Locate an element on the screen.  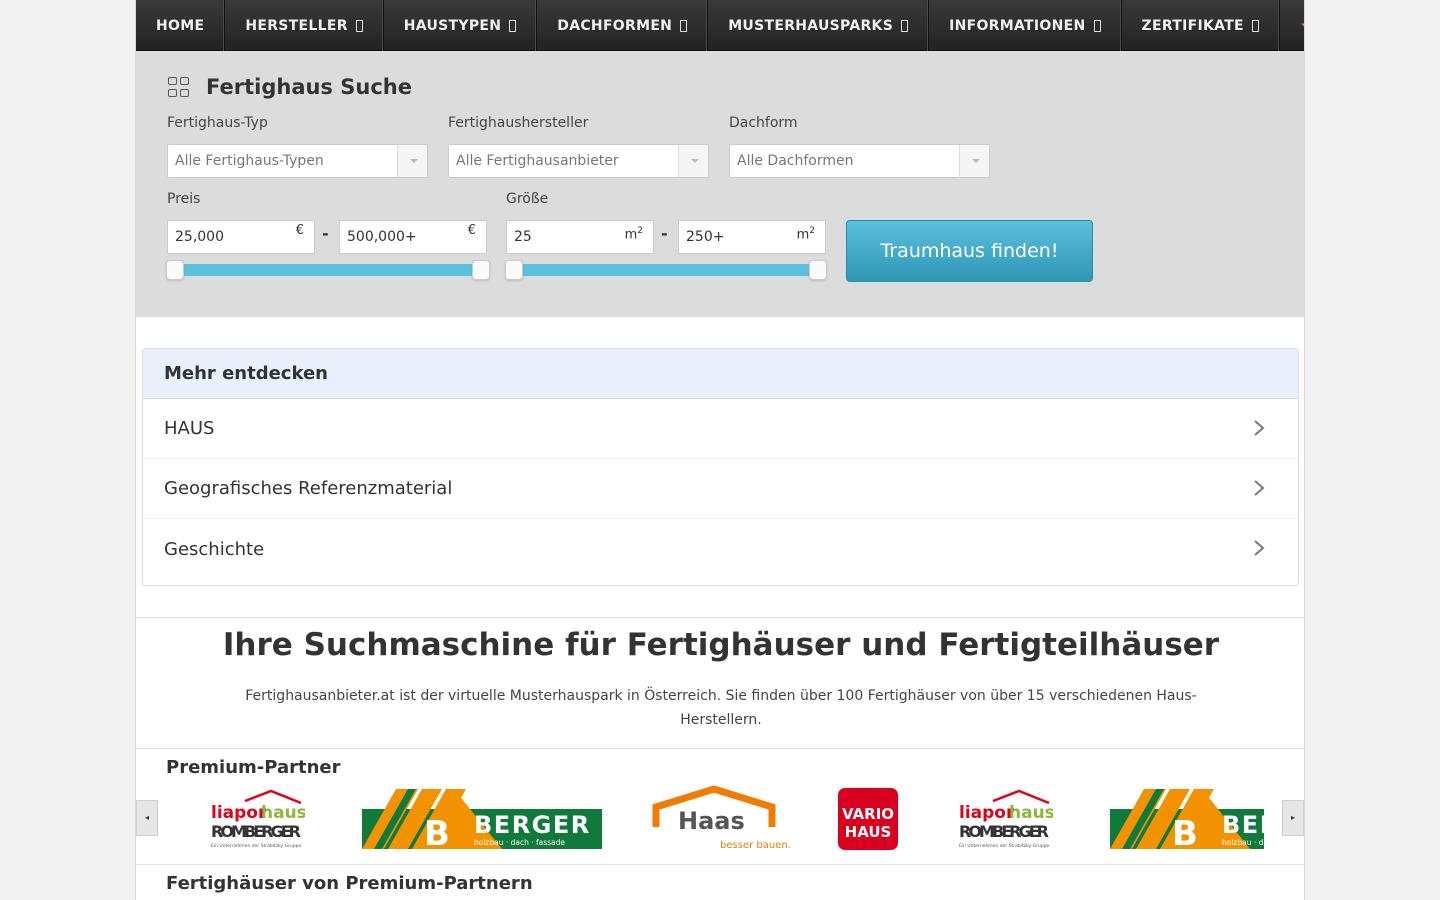
price-range-dash: - is located at coordinates (325, 233).